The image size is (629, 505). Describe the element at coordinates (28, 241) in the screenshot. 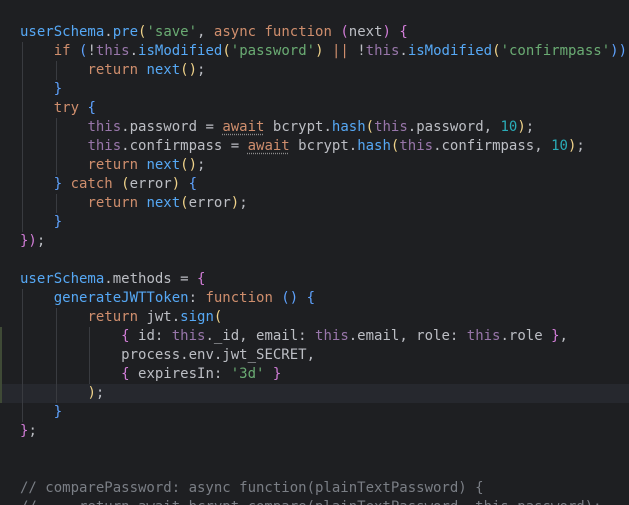

I see `code-token: })` at that location.